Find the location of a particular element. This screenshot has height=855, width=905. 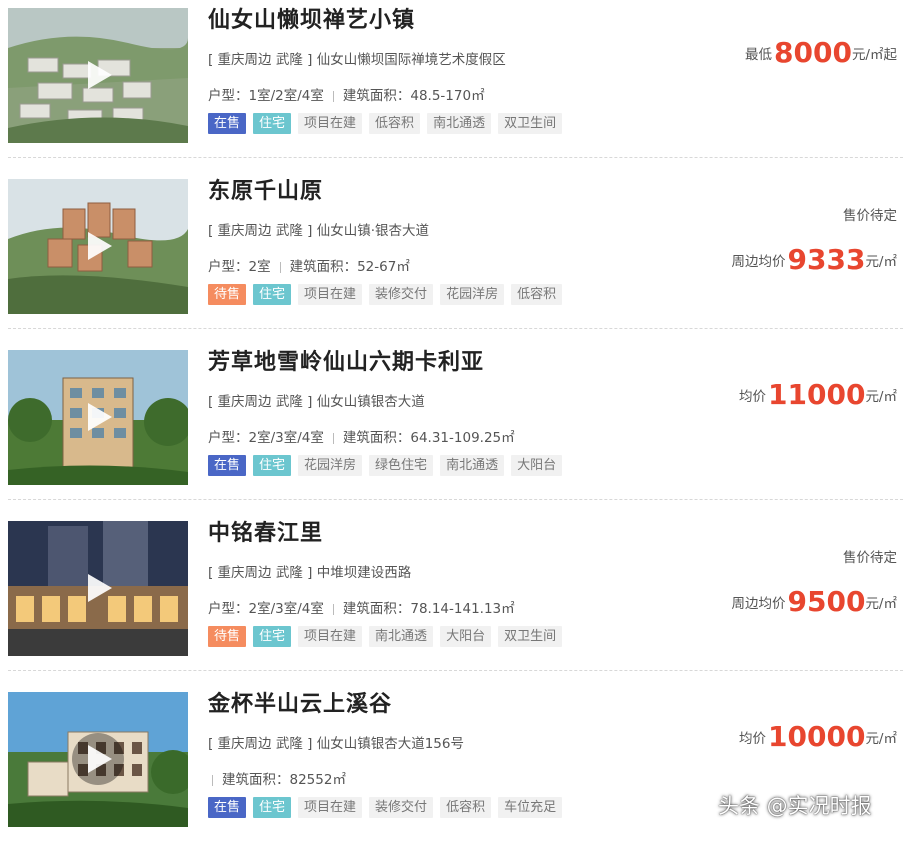

listing-specs: 建筑面积：82552㎡ is located at coordinates (277, 778).